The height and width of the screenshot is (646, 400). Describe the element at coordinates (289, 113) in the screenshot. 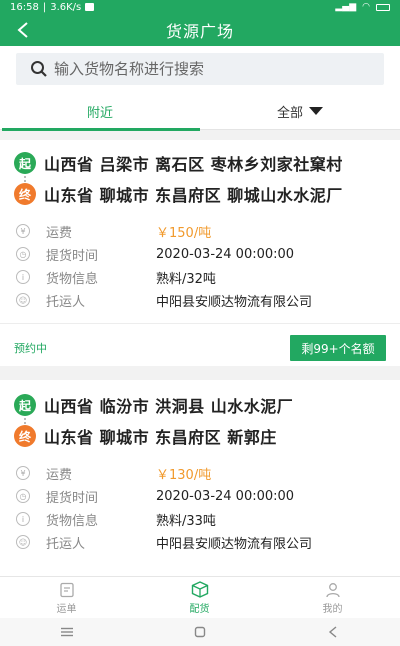

I see `tab-all-label: 全部` at that location.